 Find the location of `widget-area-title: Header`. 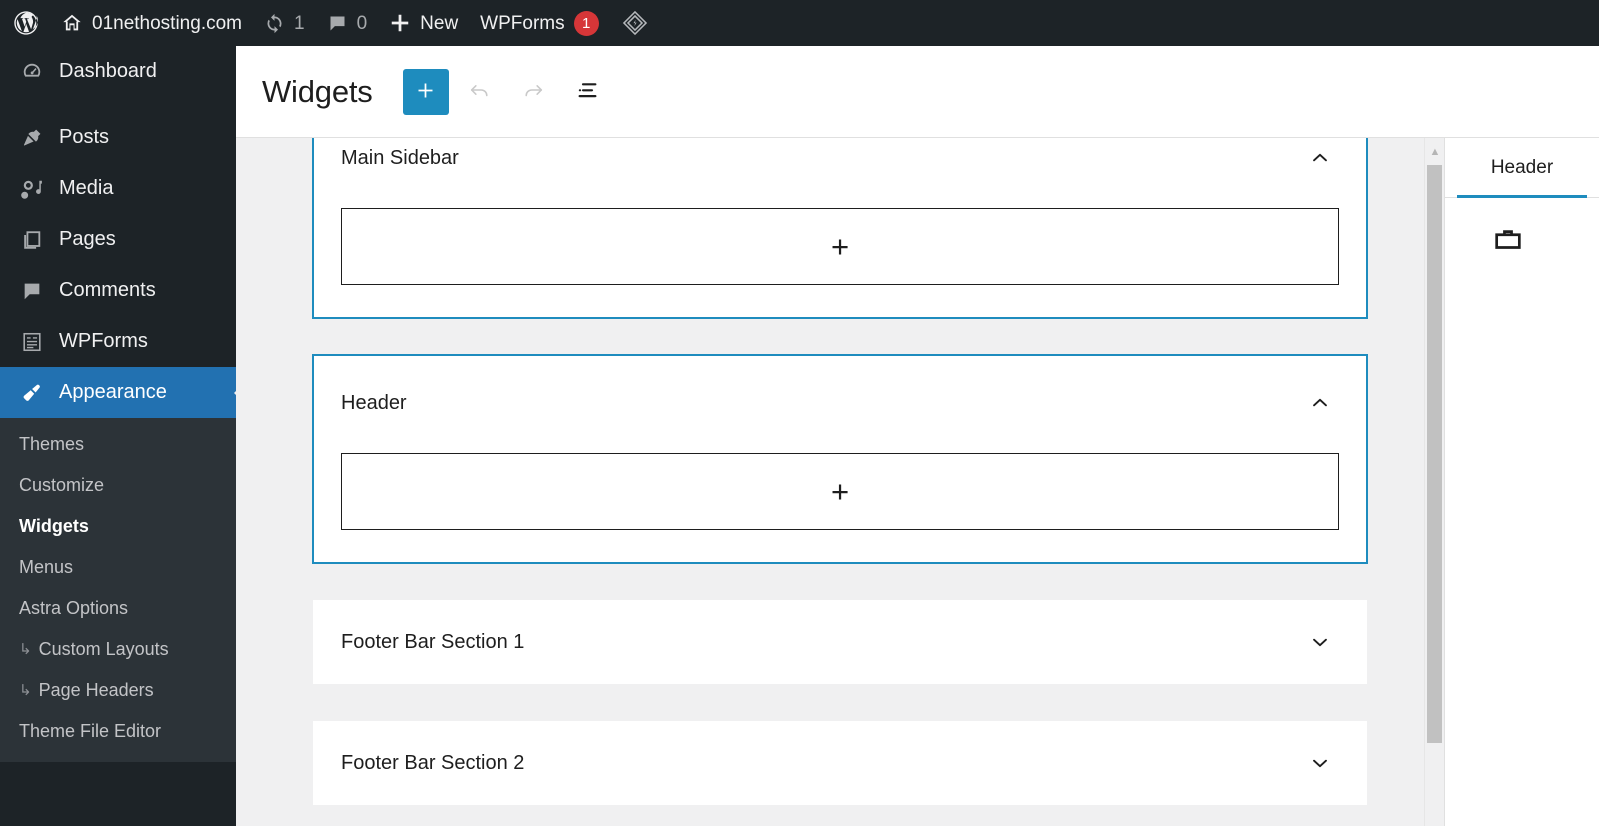

widget-area-title: Header is located at coordinates (374, 402).